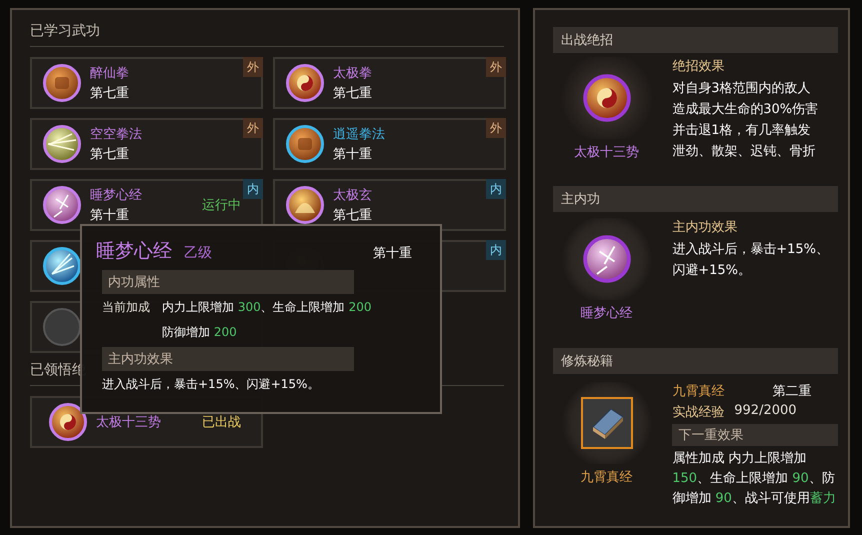 This screenshot has width=862, height=535. What do you see at coordinates (146, 83) in the screenshot?
I see `skill-card: 醉仙拳 第七重 外` at bounding box center [146, 83].